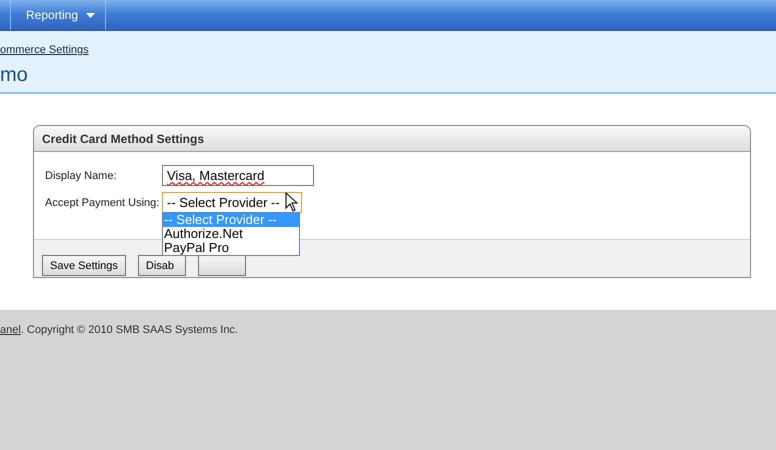 The height and width of the screenshot is (450, 776). Describe the element at coordinates (58, 15) in the screenshot. I see `nav-menu-item: Reporting` at that location.